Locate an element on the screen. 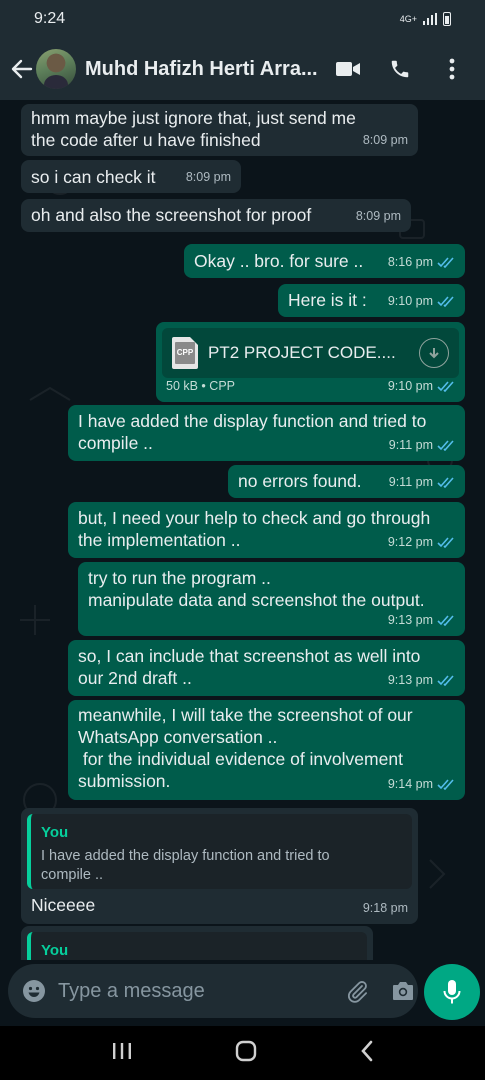 Image resolution: width=485 pixels, height=1080 pixels. cpp-file-icon: CPP is located at coordinates (185, 353).